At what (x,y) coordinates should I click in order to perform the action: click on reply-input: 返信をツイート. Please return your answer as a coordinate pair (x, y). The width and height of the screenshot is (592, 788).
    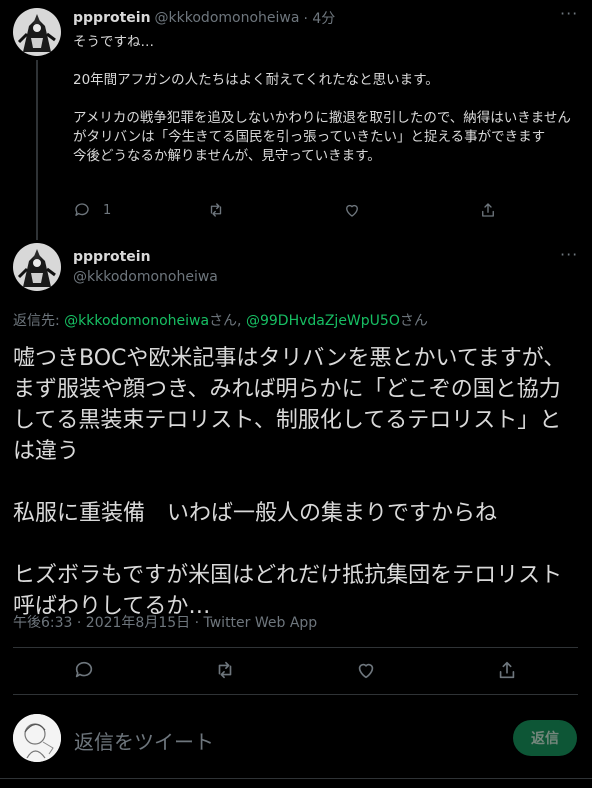
    Looking at the image, I should click on (144, 740).